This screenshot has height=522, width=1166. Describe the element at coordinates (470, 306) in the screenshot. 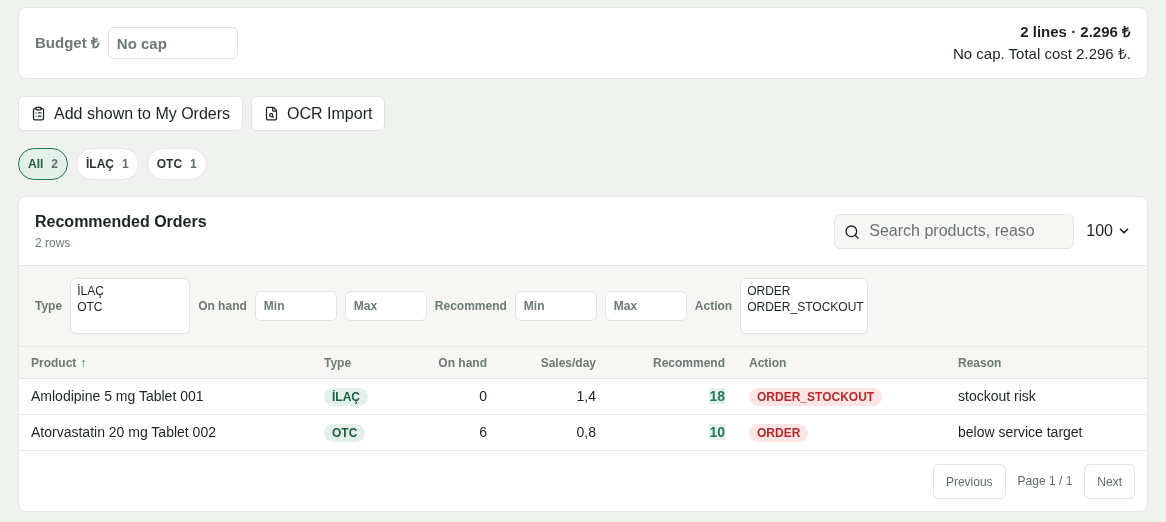

I see `filter-label: Recommend` at that location.